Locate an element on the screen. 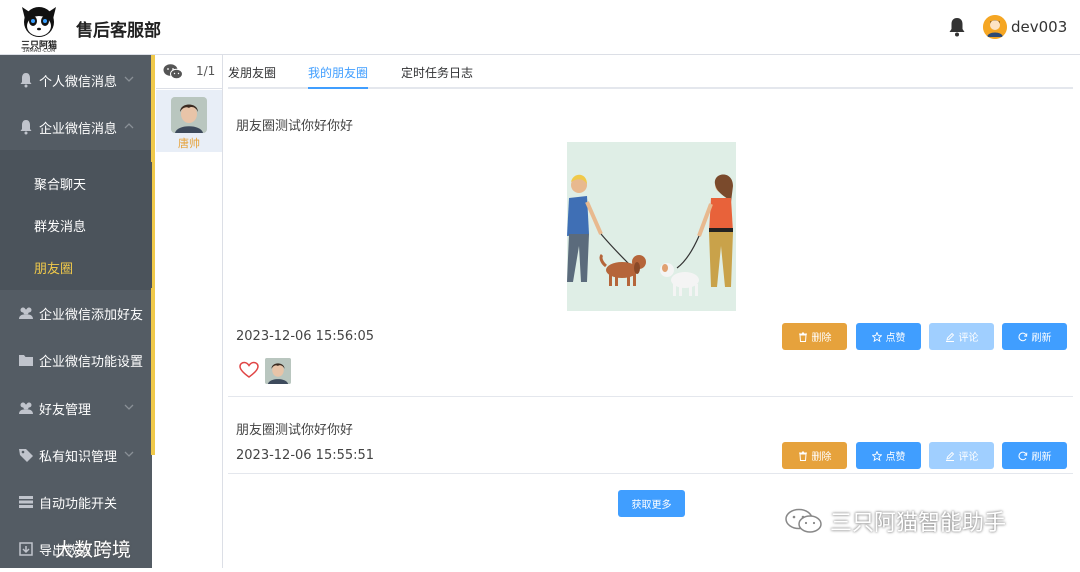 Image resolution: width=1080 pixels, height=572 pixels. sidebar-item-label: 企业微信功能设置 is located at coordinates (91, 362).